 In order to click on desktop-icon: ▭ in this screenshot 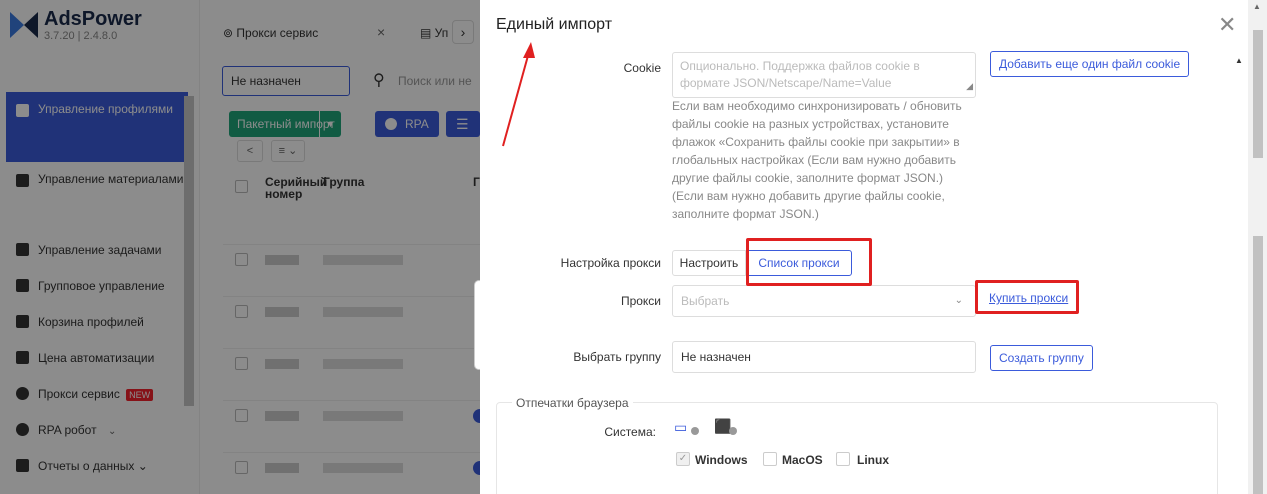, I will do `click(680, 427)`.